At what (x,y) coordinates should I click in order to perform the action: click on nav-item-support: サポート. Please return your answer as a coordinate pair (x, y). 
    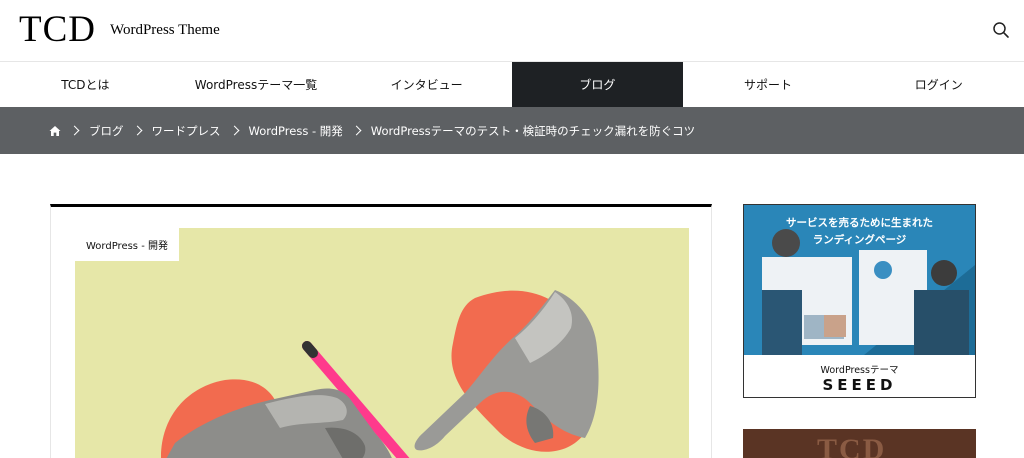
    Looking at the image, I should click on (768, 84).